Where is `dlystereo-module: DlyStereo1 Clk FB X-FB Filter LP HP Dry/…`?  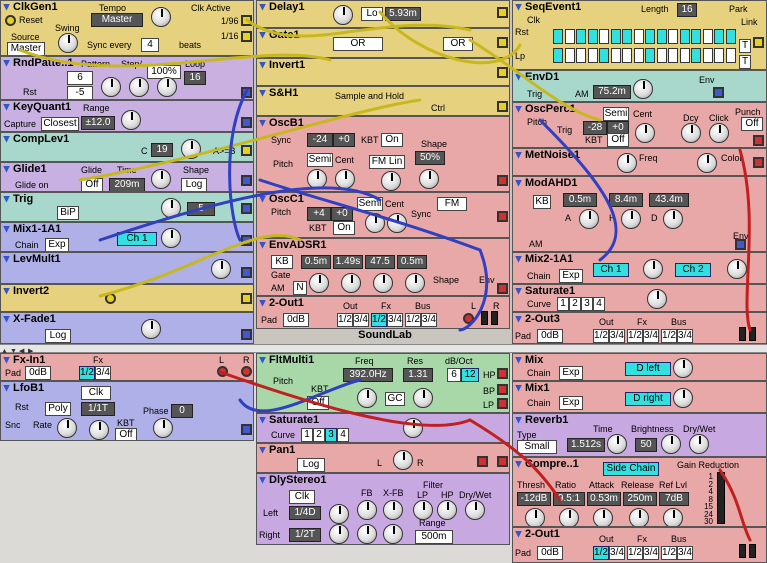 dlystereo-module: DlyStereo1 Clk FB X-FB Filter LP HP Dry/… is located at coordinates (383, 509).